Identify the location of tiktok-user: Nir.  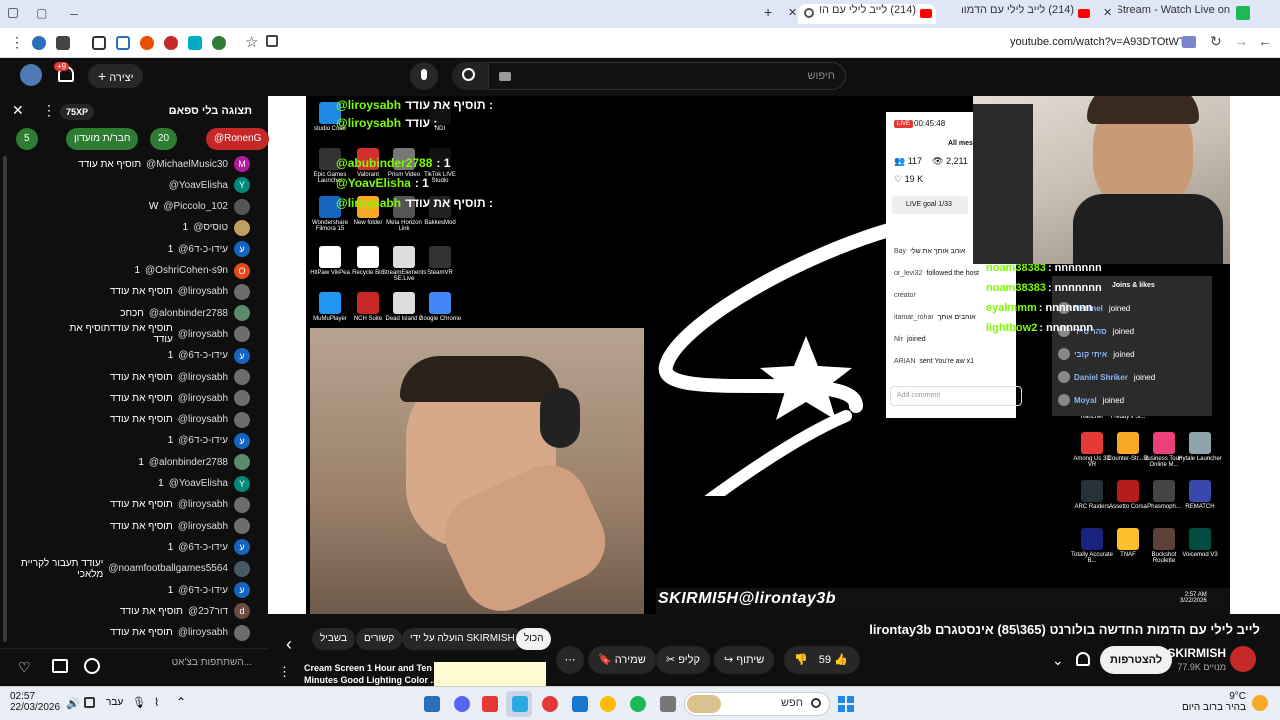
(898, 339).